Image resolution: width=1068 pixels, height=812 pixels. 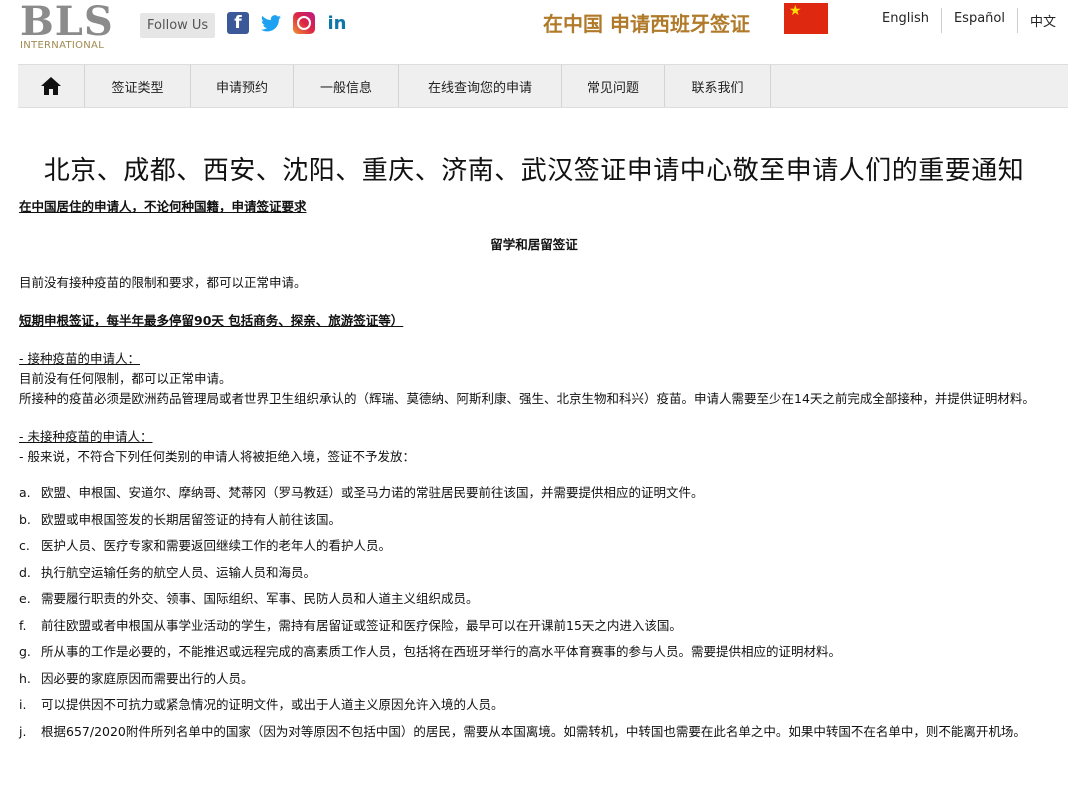 I want to click on linkedin-icon: in, so click(x=337, y=23).